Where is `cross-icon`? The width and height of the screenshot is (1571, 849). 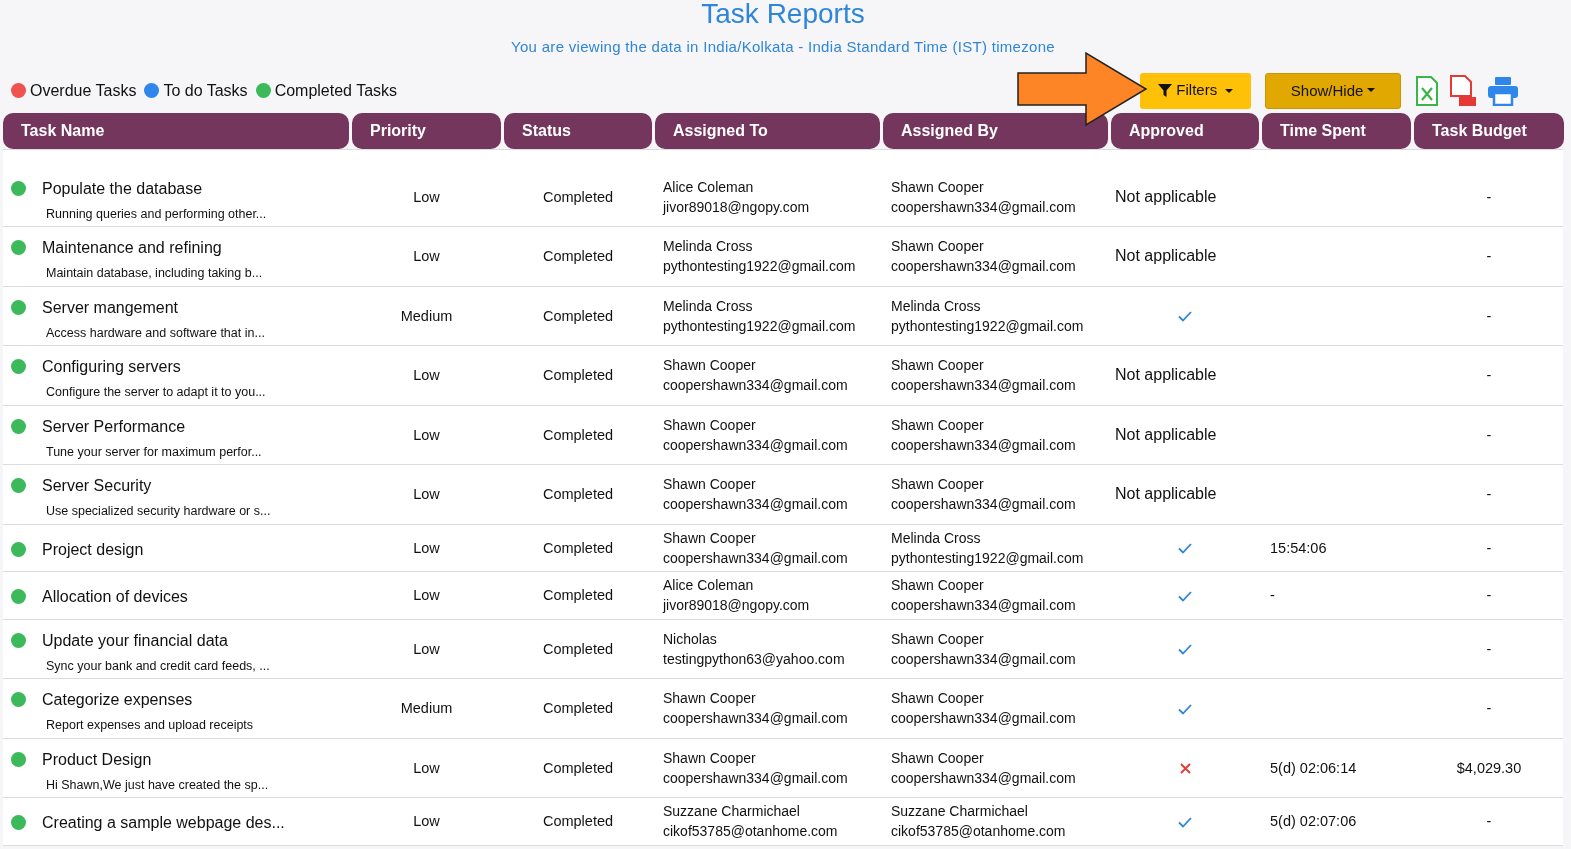
cross-icon is located at coordinates (1185, 768).